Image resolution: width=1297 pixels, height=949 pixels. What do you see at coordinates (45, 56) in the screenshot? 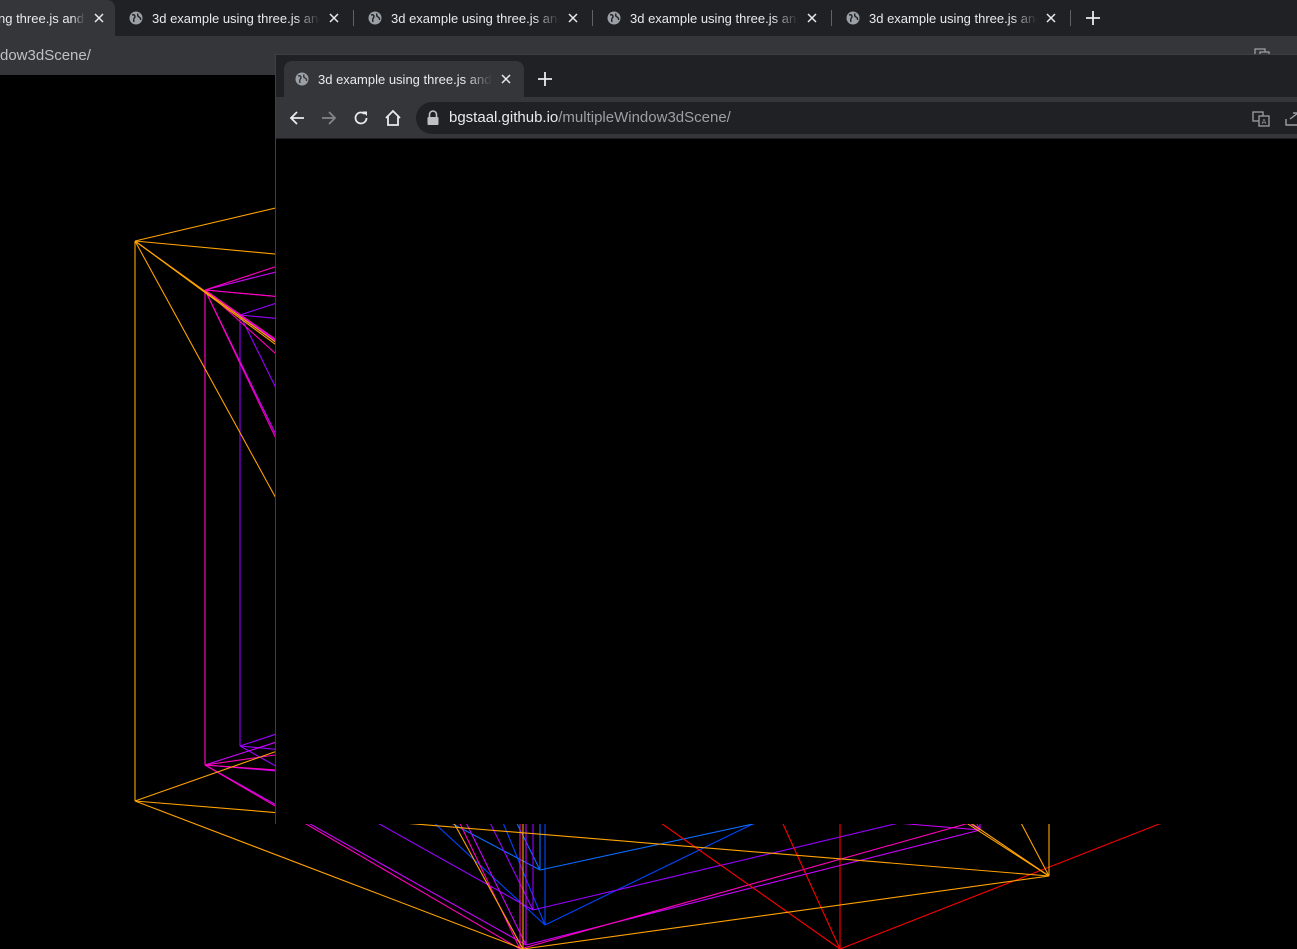
I see `background-url-text: dow3dScene/` at bounding box center [45, 56].